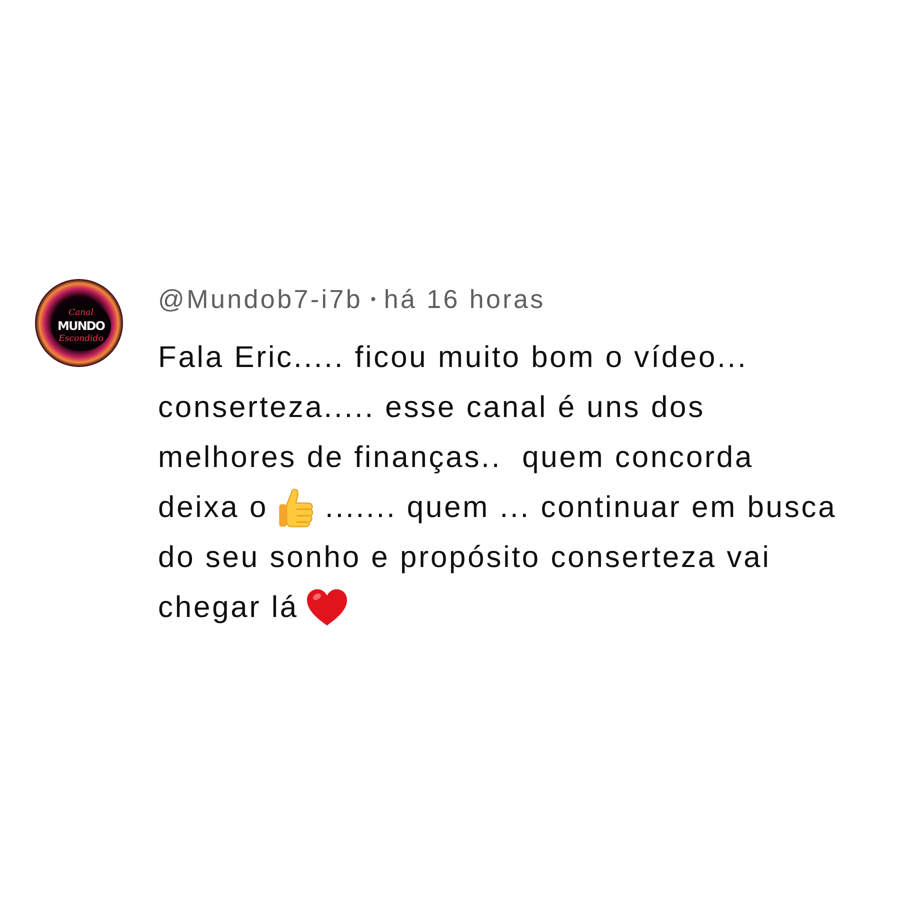 This screenshot has width=900, height=900. I want to click on heart-icon, so click(326, 608).